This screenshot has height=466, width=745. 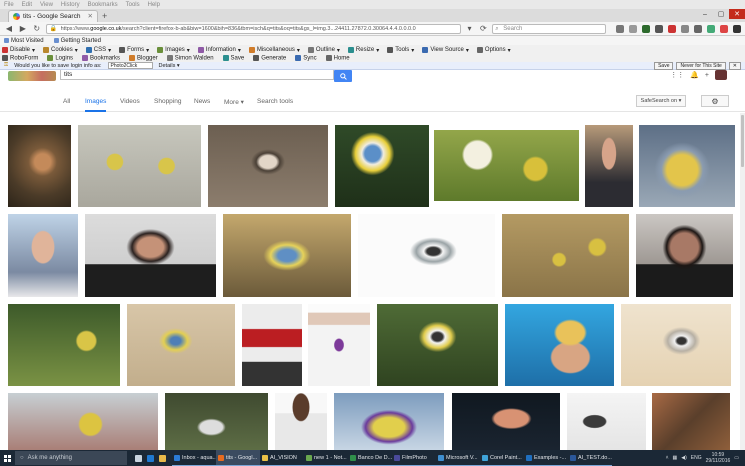 What do you see at coordinates (705, 14) in the screenshot?
I see `minimize-icon: –` at bounding box center [705, 14].